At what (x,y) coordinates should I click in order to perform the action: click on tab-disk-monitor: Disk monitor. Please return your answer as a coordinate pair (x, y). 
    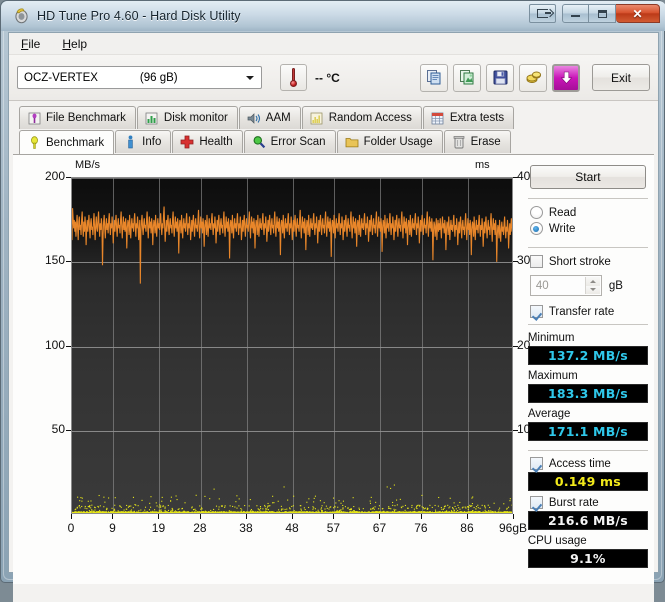
    Looking at the image, I should click on (187, 117).